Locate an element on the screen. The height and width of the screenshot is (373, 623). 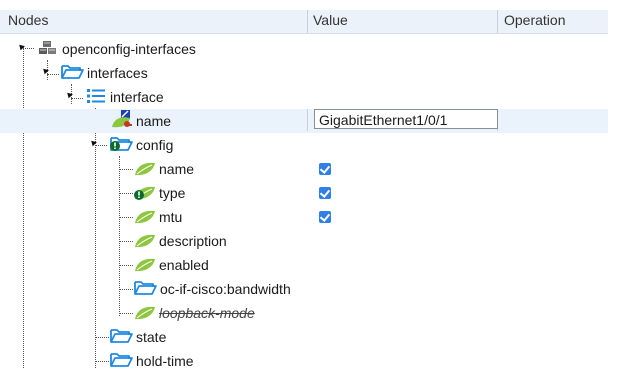
name-value-input: GigabitEthernet1/0/1 is located at coordinates (406, 119).